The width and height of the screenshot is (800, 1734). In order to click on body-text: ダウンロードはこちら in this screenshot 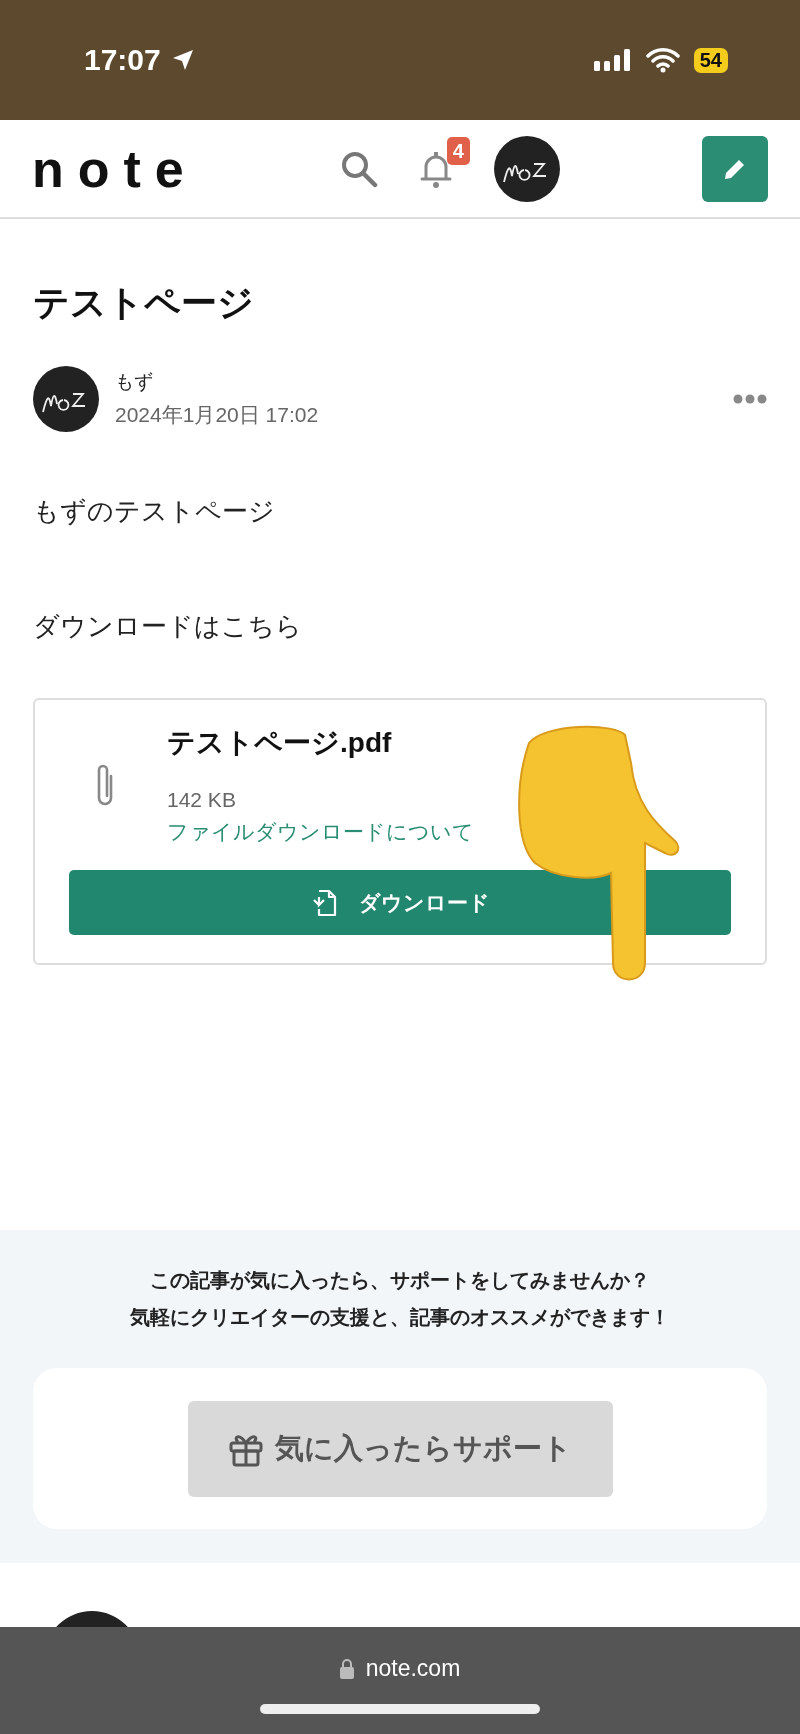, I will do `click(168, 626)`.